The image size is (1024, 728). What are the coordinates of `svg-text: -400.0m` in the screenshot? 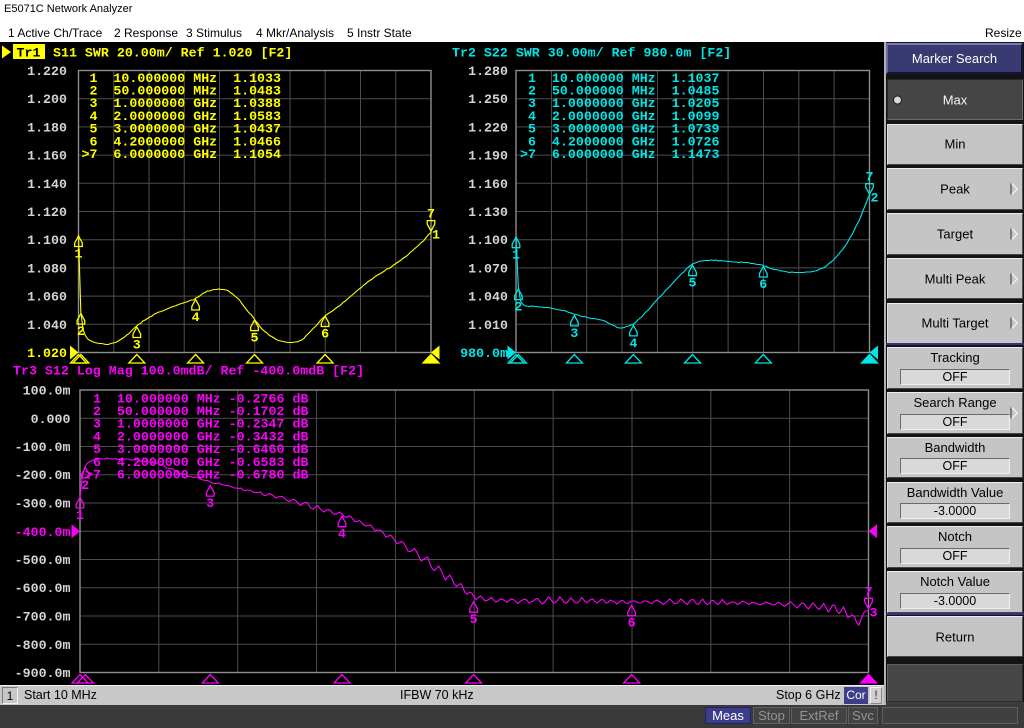 It's located at (43, 532).